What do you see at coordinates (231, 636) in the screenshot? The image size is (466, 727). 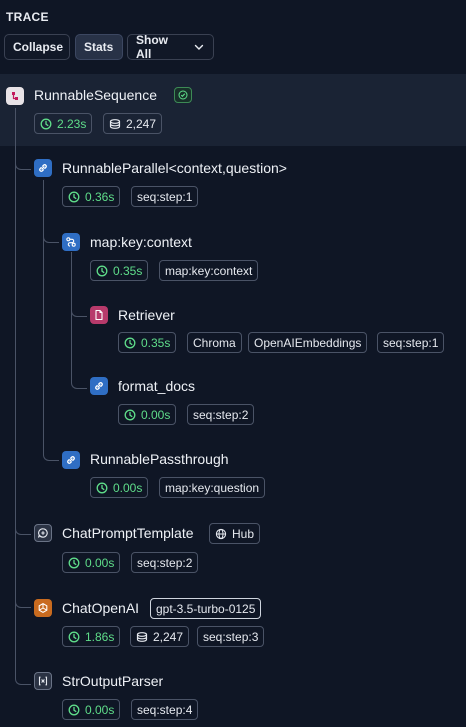 I see `metadata-tag: seq:step:3` at bounding box center [231, 636].